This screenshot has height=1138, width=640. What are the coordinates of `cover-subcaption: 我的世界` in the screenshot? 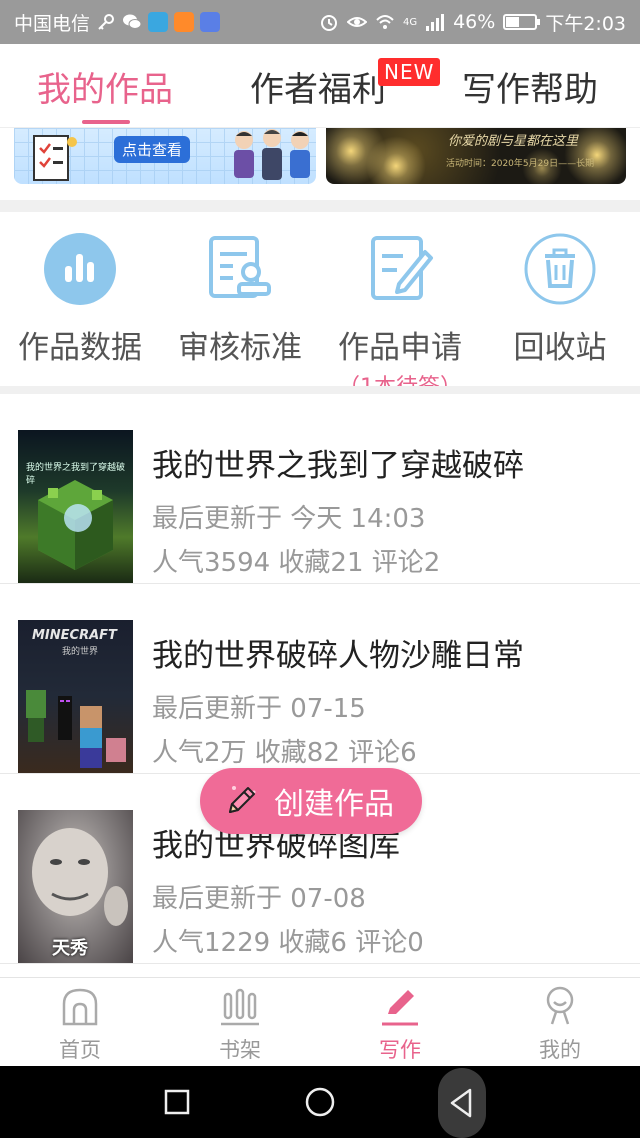 It's located at (80, 652).